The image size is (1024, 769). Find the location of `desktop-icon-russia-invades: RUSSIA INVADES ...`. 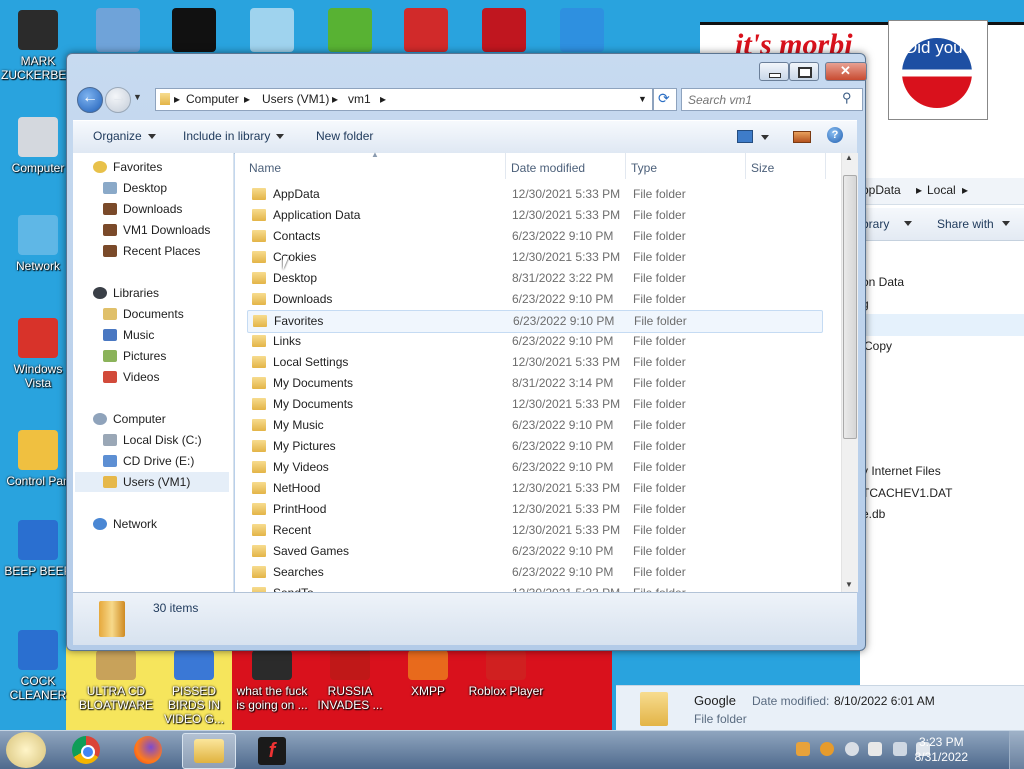

desktop-icon-russia-invades: RUSSIA INVADES ... is located at coordinates (350, 681).